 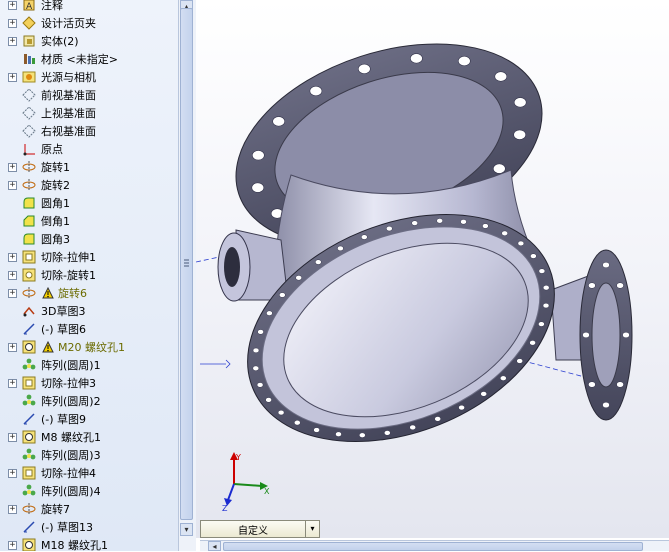 I want to click on splitter-grip-icon, so click(x=186, y=264).